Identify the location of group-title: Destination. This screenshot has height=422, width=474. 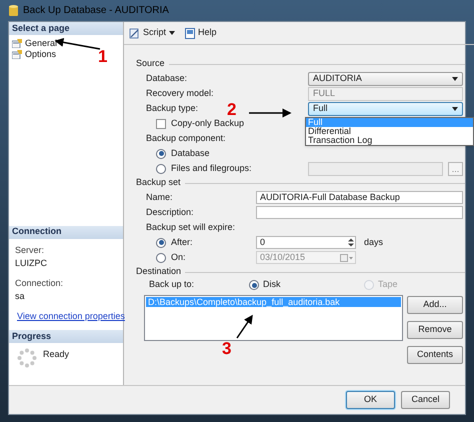
(159, 271).